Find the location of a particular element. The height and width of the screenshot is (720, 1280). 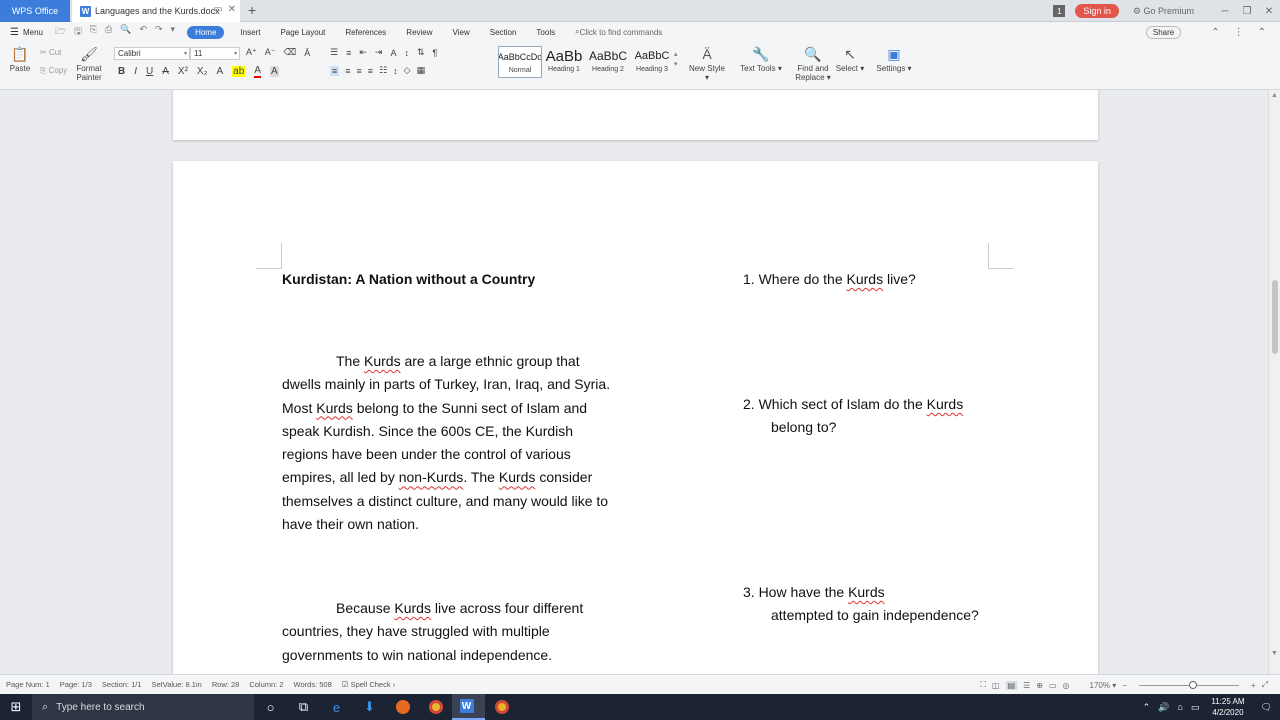

battery-icon: ▭ is located at coordinates (1195, 707).